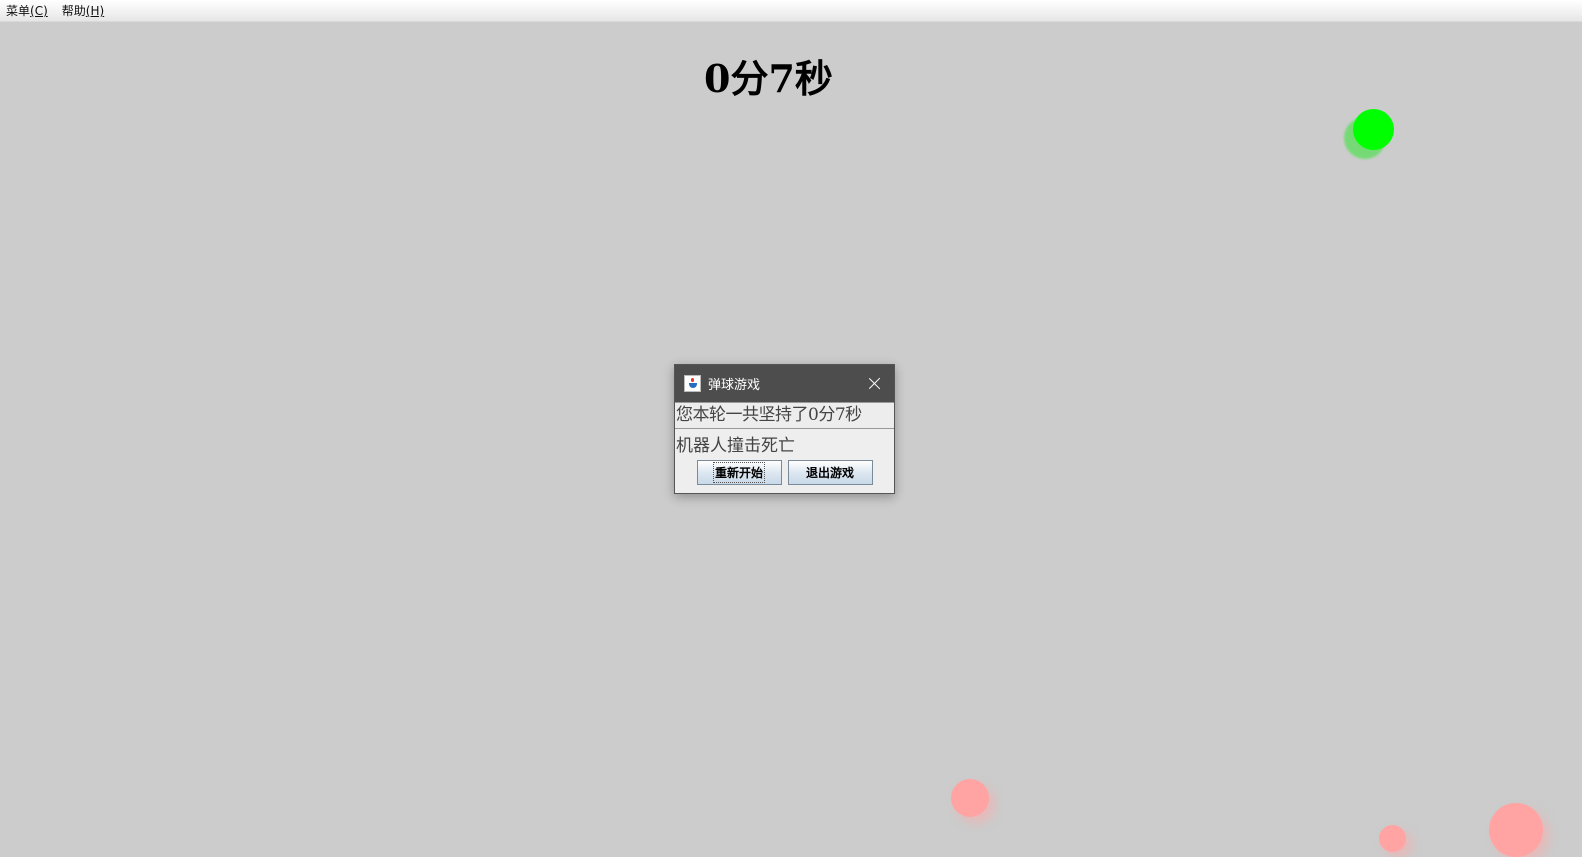 The height and width of the screenshot is (857, 1582). I want to click on menu-item-help: 帮助(H), so click(85, 10).